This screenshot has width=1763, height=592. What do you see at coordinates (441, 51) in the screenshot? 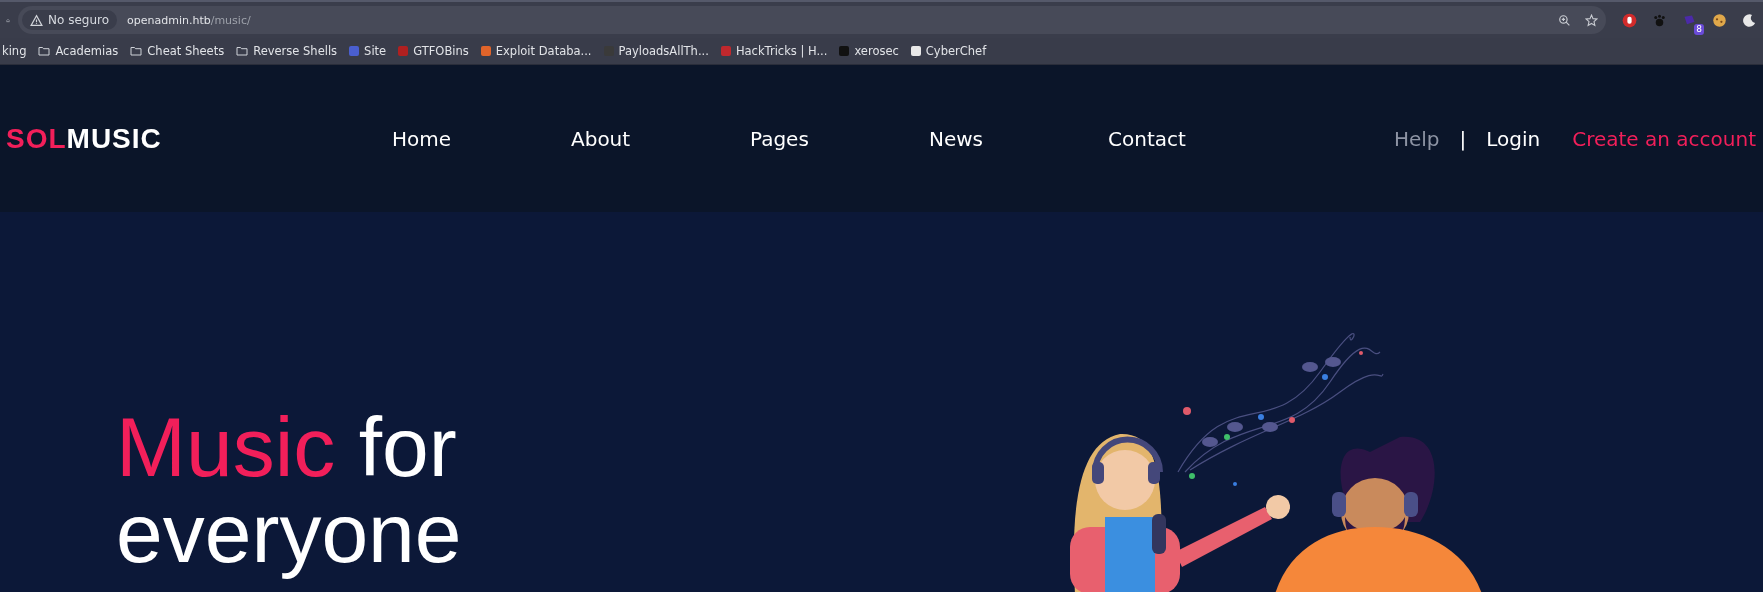
I see `bookmark-label: GTFOBins` at bounding box center [441, 51].